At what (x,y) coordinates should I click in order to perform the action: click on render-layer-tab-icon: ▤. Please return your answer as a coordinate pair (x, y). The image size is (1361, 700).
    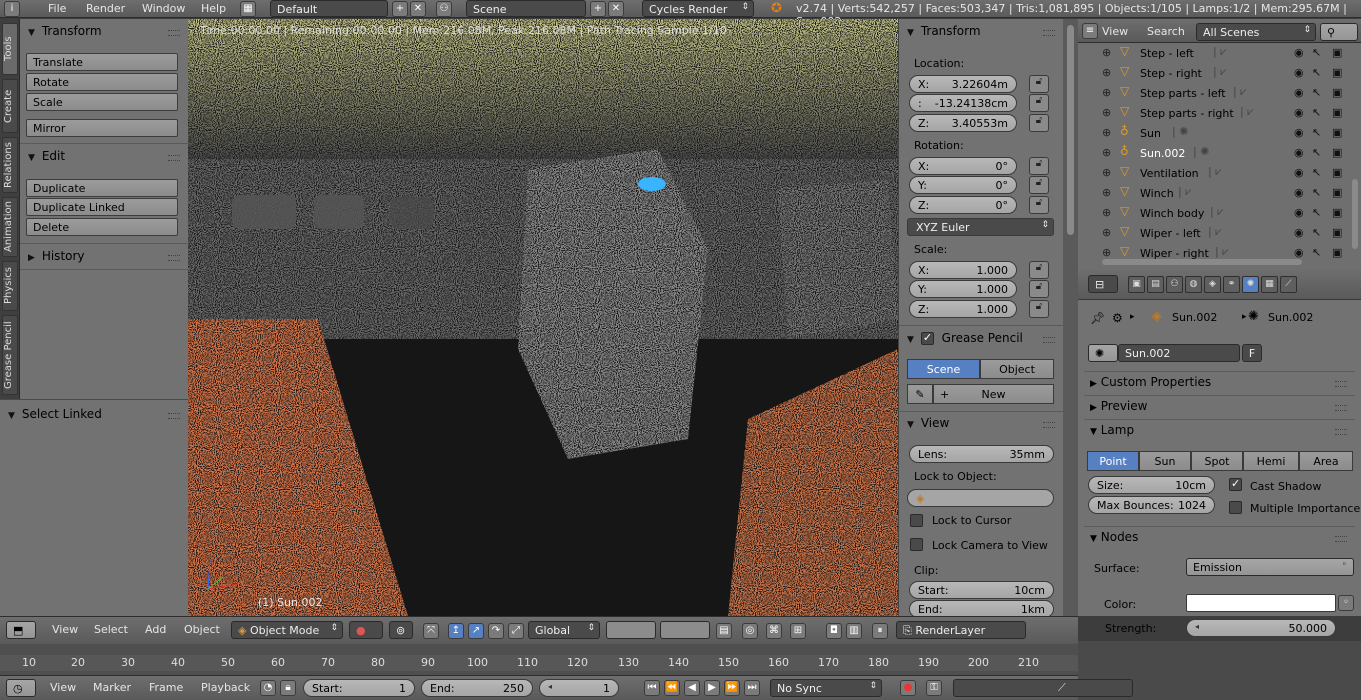
    Looking at the image, I should click on (1155, 284).